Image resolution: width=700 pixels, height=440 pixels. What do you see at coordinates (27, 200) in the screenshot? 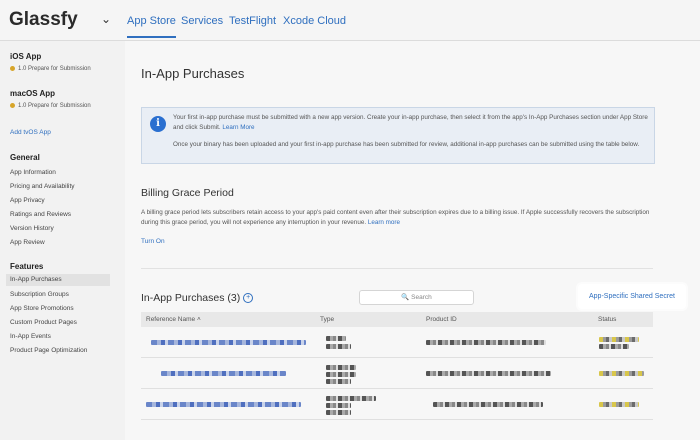
I see `sidebar-item-app-privacy: App Privacy` at bounding box center [27, 200].